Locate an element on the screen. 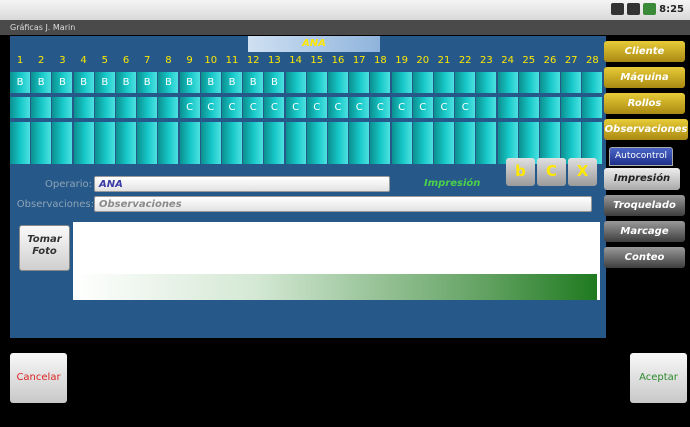 Image resolution: width=690 pixels, height=427 pixels. conteo-button: Conteo is located at coordinates (644, 257).